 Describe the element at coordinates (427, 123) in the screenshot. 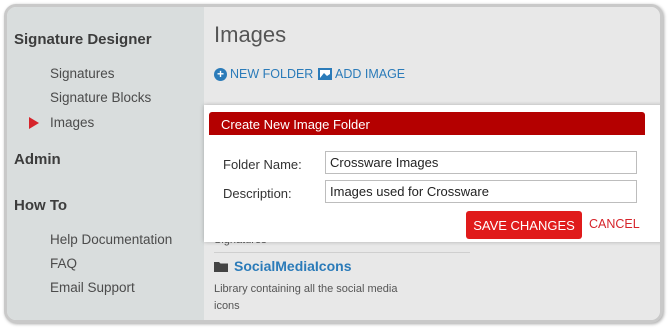

I see `dialog-title: Create New Image Folder` at that location.